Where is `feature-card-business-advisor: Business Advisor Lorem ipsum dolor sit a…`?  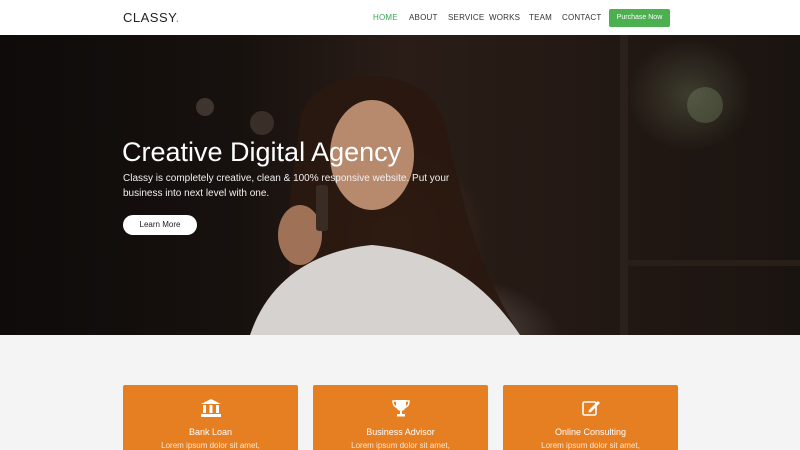
feature-card-business-advisor: Business Advisor Lorem ipsum dolor sit a… is located at coordinates (400, 417).